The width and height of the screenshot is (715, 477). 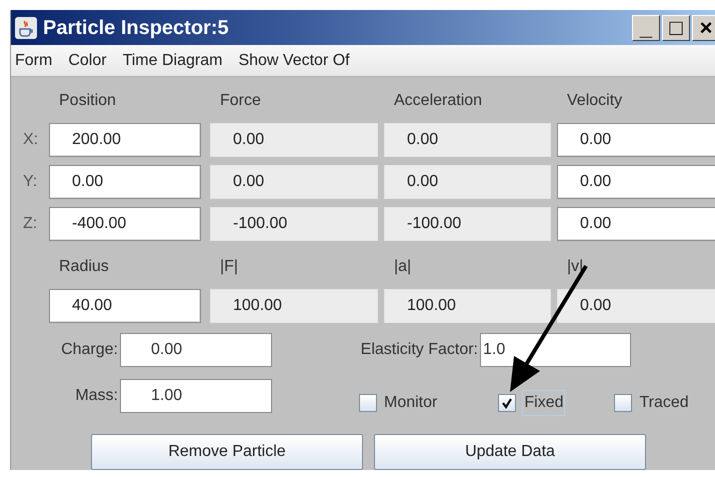 What do you see at coordinates (410, 403) in the screenshot?
I see `checkbox-label: Monitor` at bounding box center [410, 403].